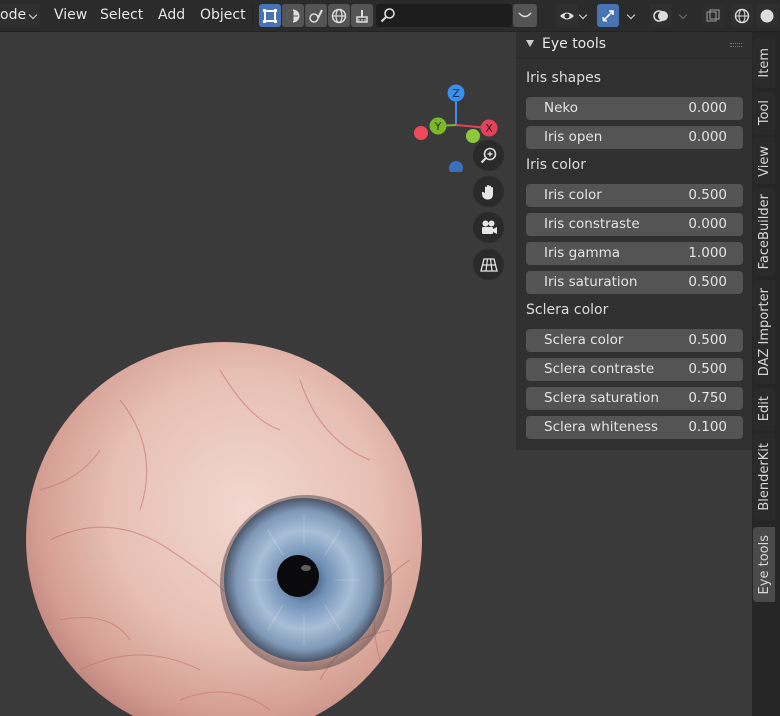 The height and width of the screenshot is (716, 780). What do you see at coordinates (634, 45) in the screenshot?
I see `panel-header: Eye tools` at bounding box center [634, 45].